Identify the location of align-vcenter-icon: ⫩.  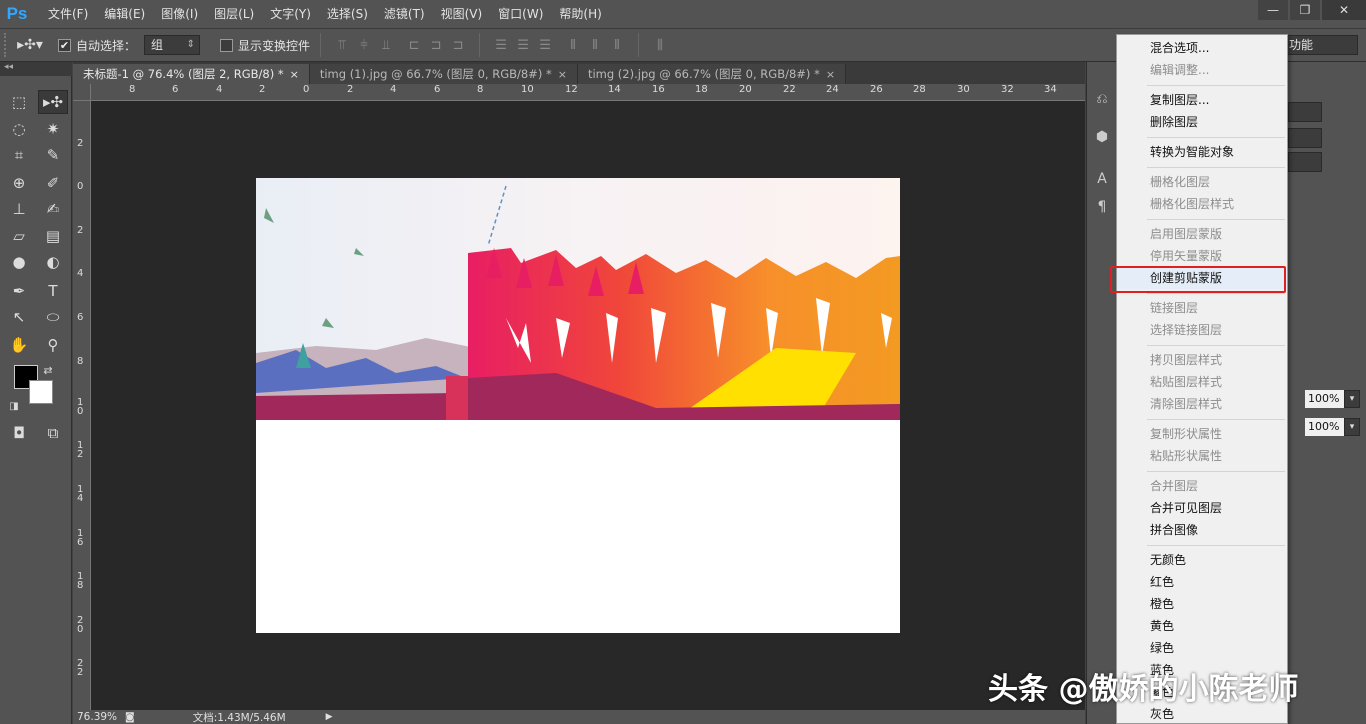
(364, 45).